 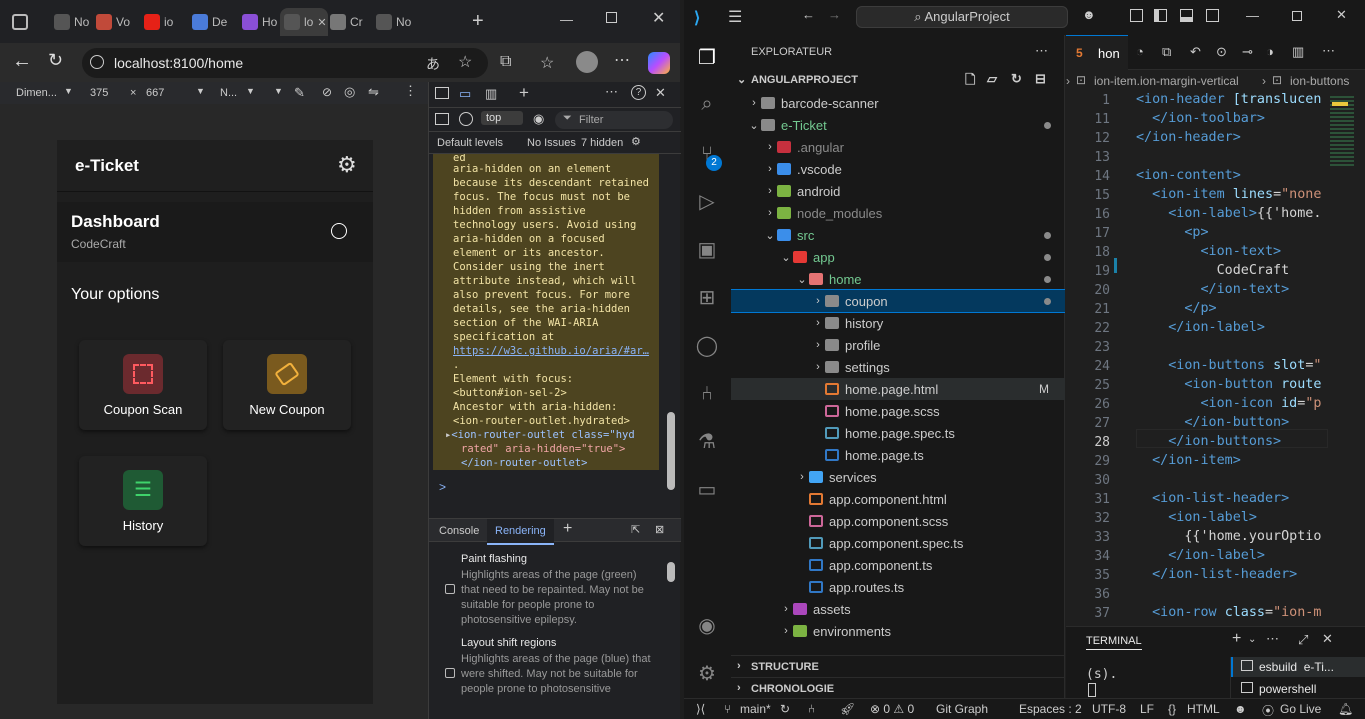 What do you see at coordinates (55, 60) in the screenshot?
I see `reload-icon: ↻` at bounding box center [55, 60].